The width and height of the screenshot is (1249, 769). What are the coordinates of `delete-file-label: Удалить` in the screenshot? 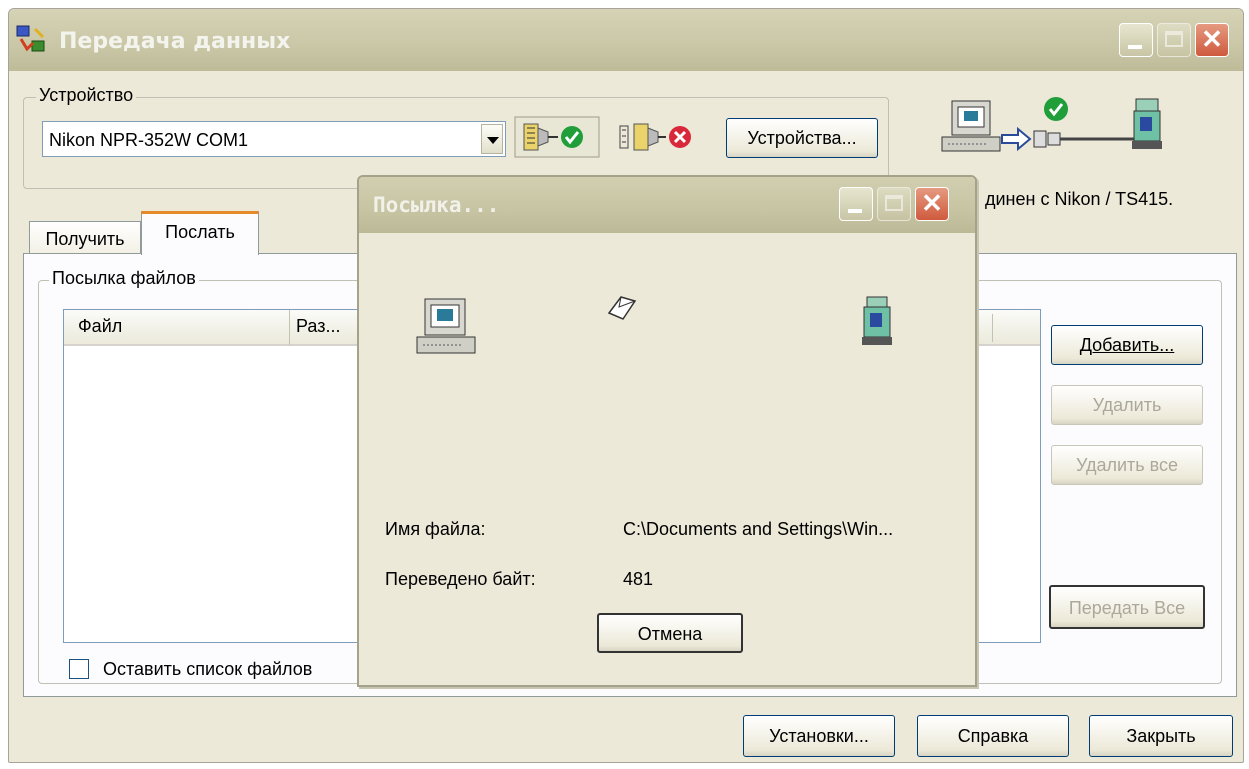 It's located at (1127, 405).